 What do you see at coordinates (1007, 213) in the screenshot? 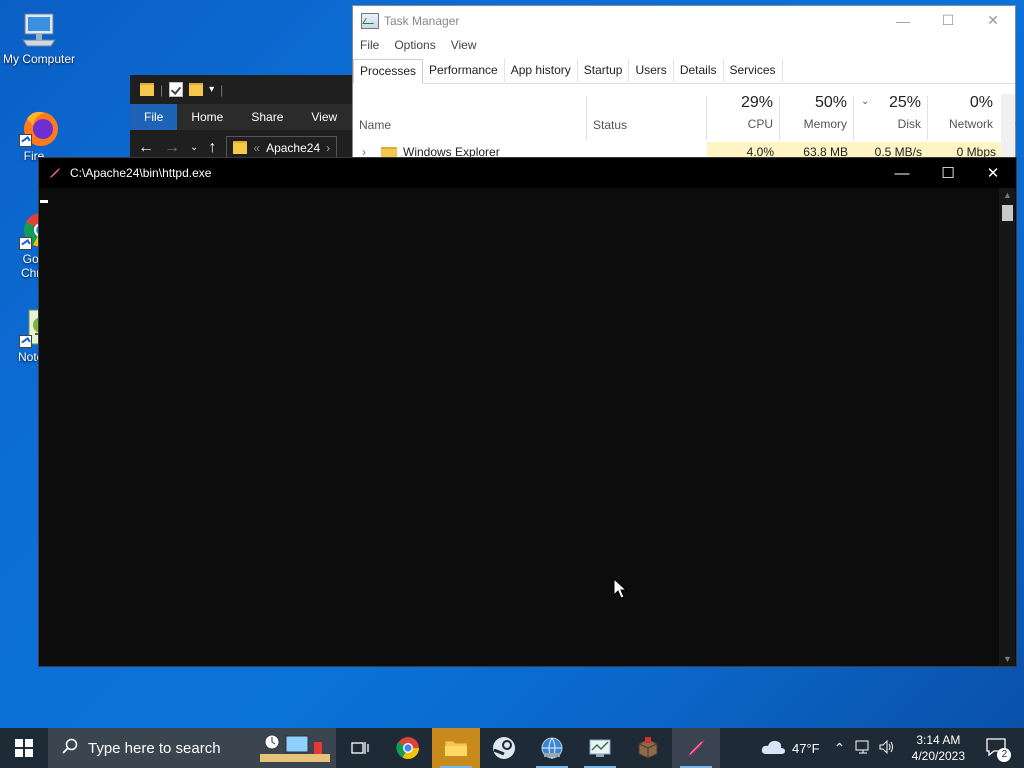
I see `scrollbar-thumb` at bounding box center [1007, 213].